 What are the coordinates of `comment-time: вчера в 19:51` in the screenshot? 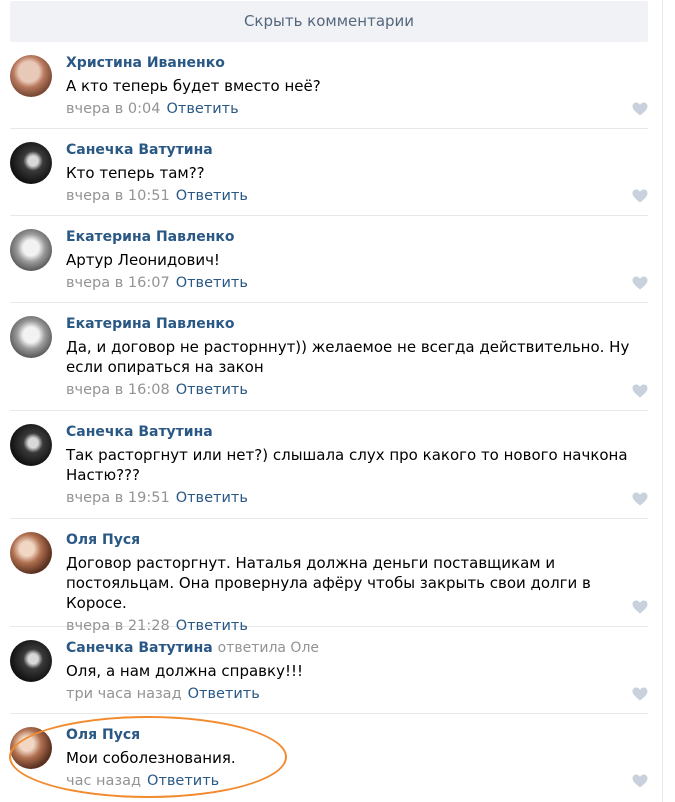 It's located at (118, 498).